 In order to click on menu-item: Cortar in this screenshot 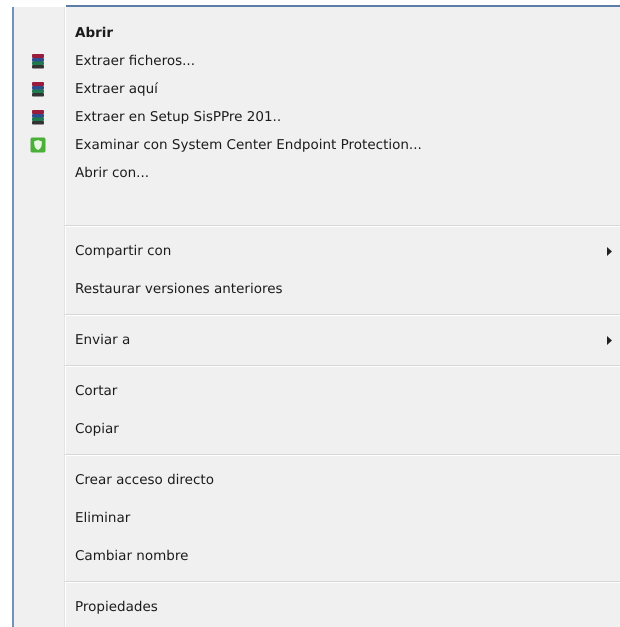, I will do `click(96, 391)`.